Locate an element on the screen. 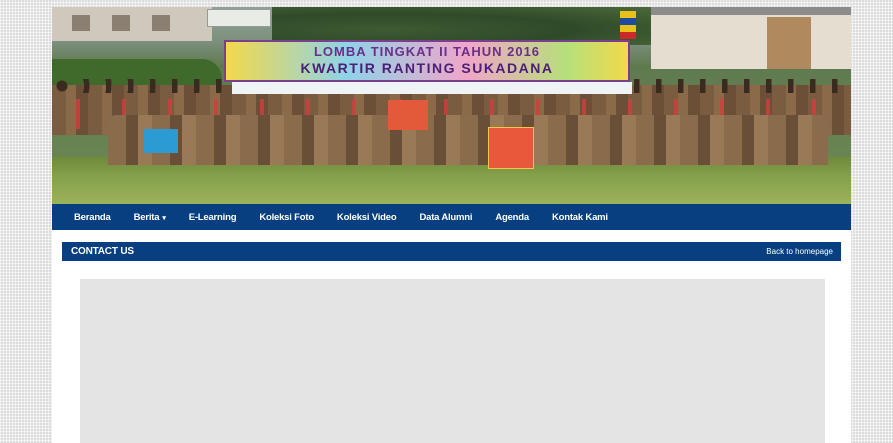  nav-item-data-alumni: Data Alumni is located at coordinates (445, 217).